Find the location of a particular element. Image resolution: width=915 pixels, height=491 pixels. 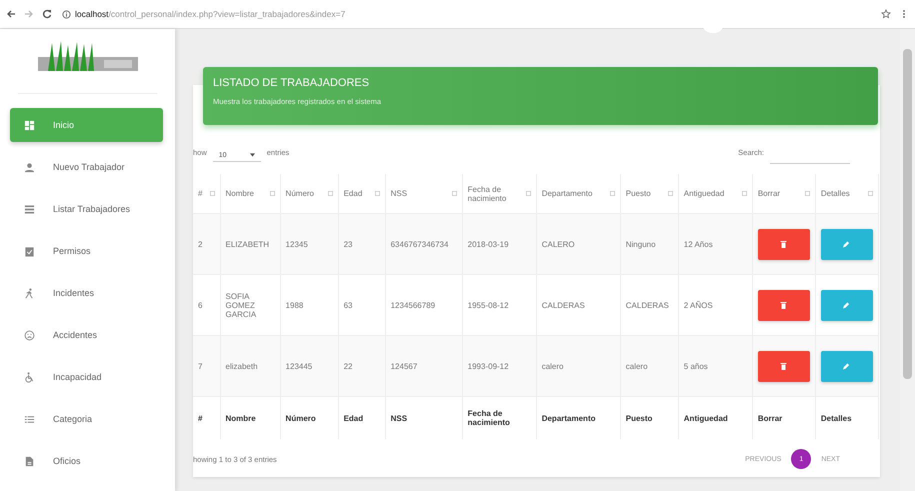

sidebar-item: Listar Trabajadores is located at coordinates (86, 209).